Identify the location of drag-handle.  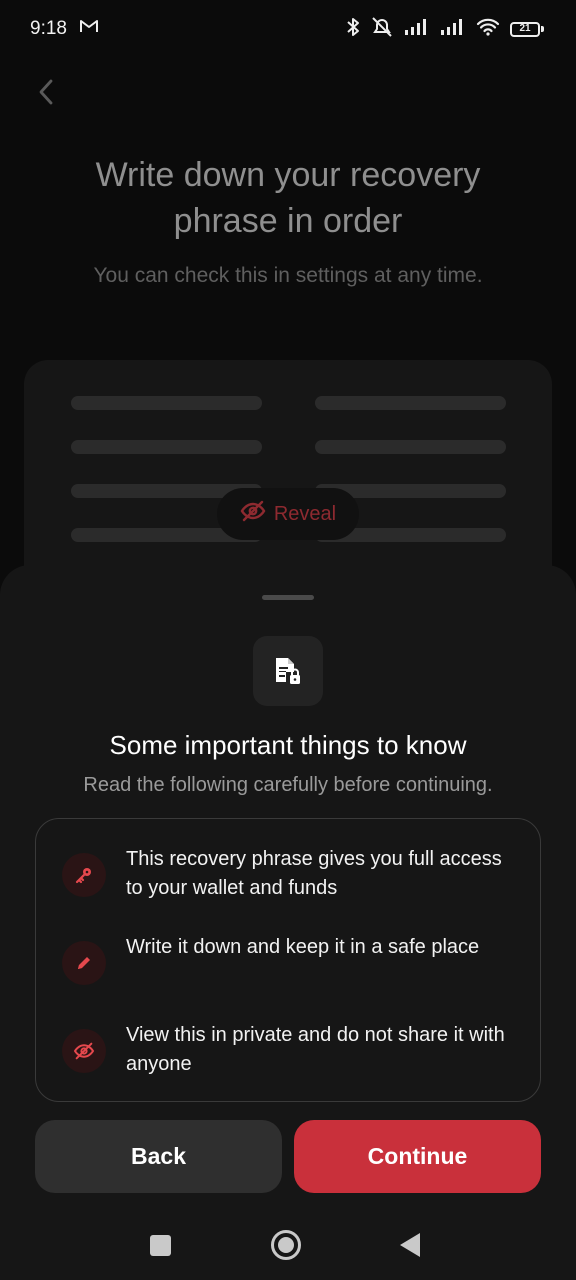
(288, 597).